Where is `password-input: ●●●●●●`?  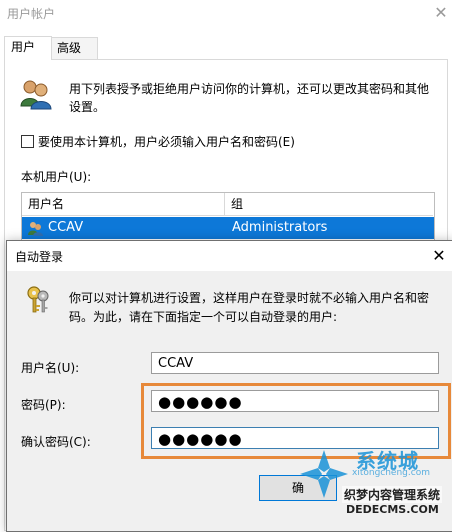 password-input: ●●●●●● is located at coordinates (295, 401).